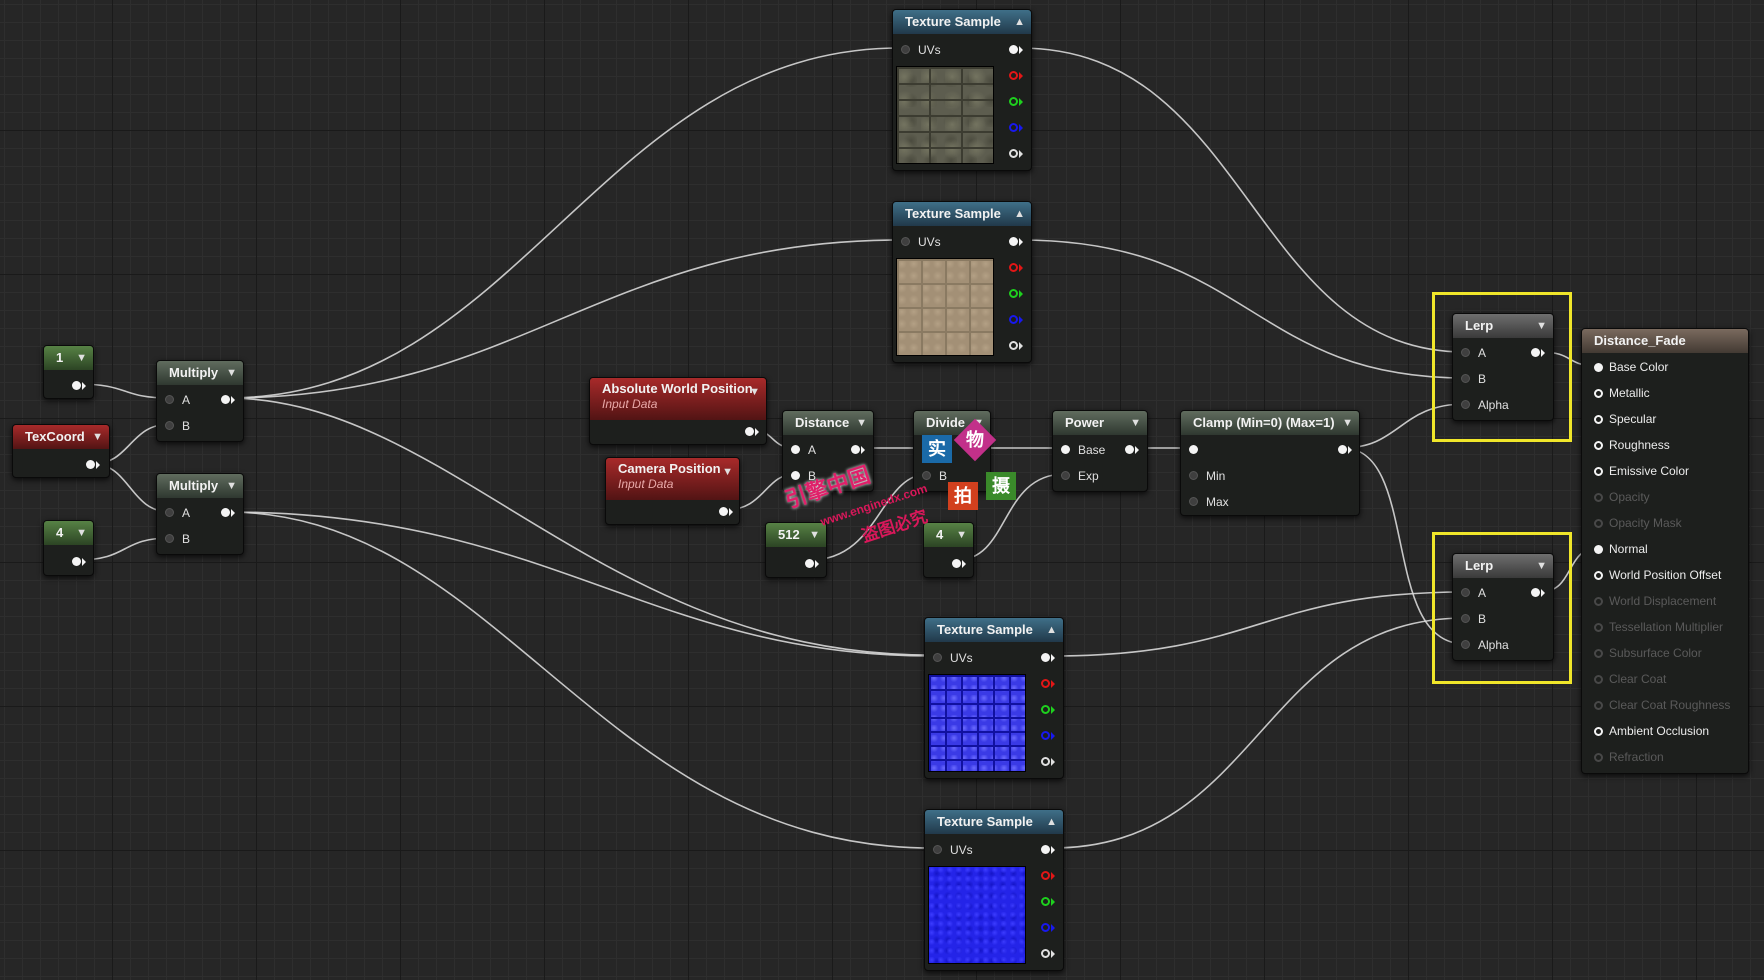 The height and width of the screenshot is (980, 1764). I want to click on input-pin-max: Max, so click(1209, 501).